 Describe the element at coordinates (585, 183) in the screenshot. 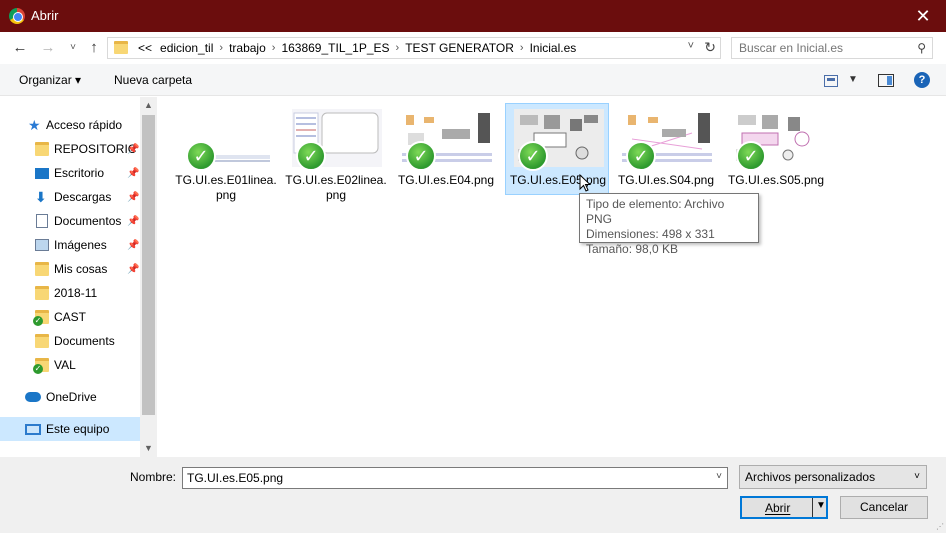

I see `mouse-cursor-icon` at that location.